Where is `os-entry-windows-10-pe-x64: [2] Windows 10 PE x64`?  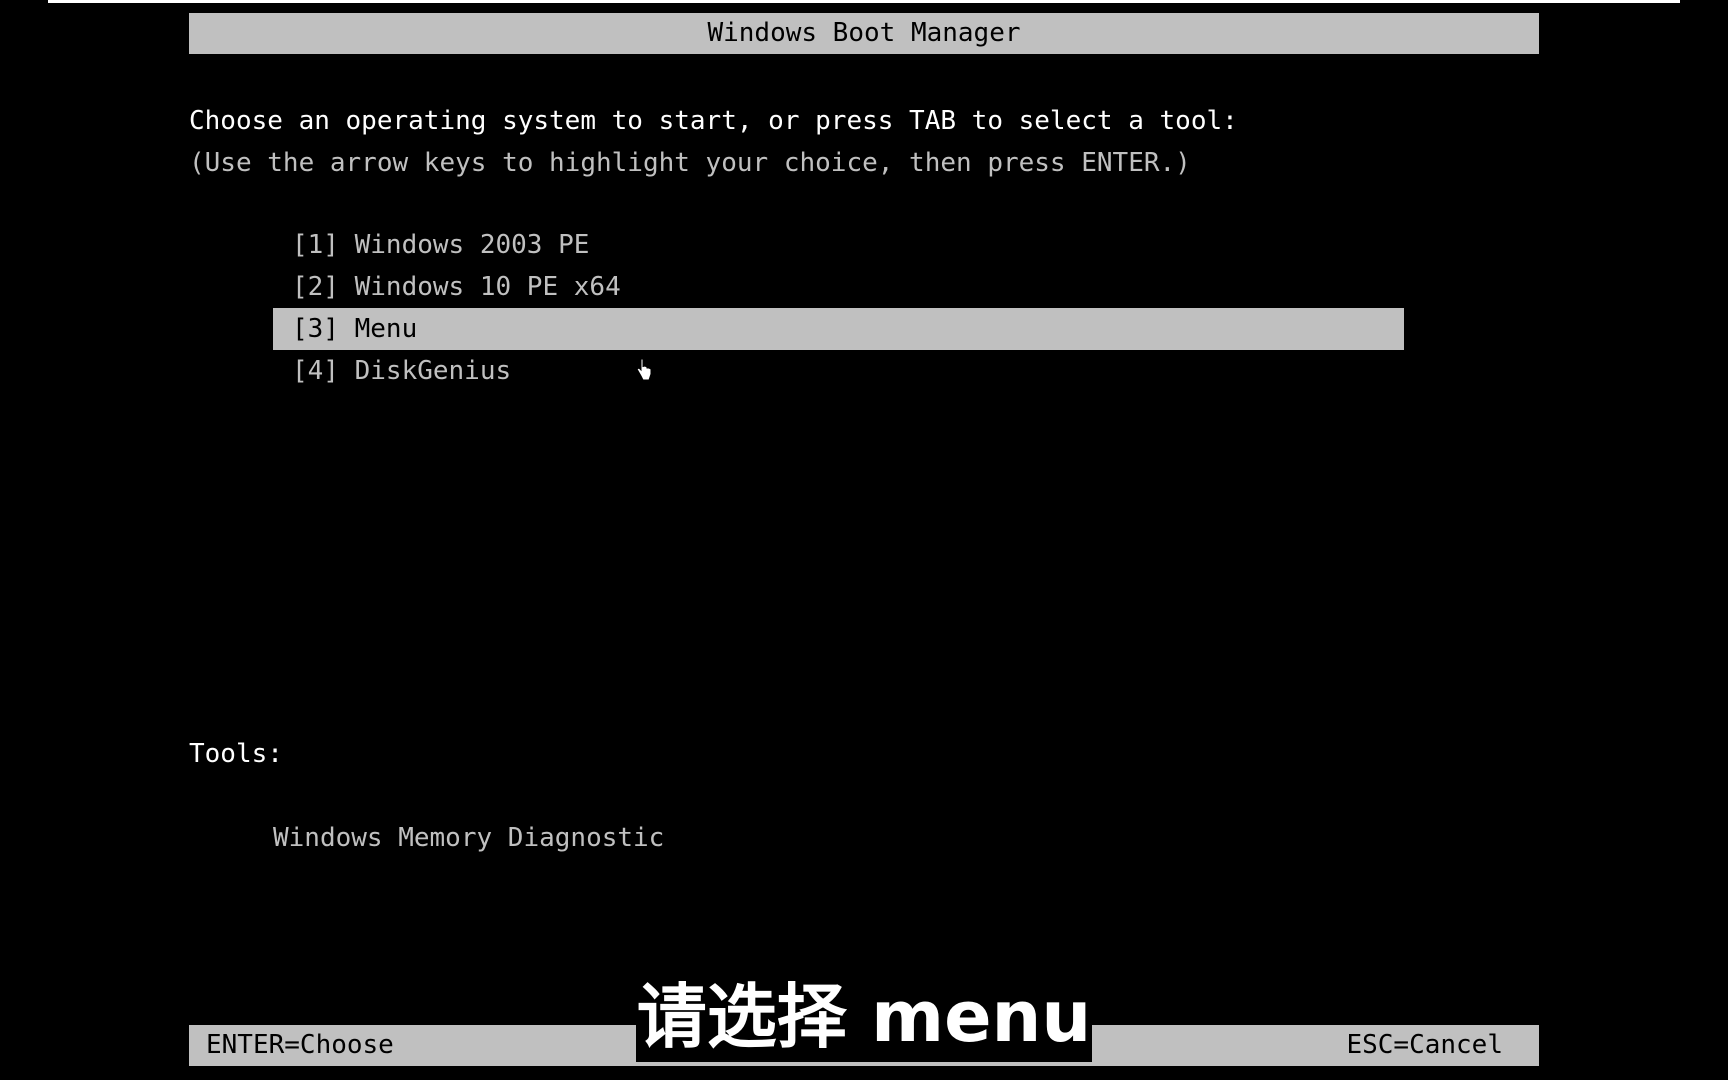
os-entry-windows-10-pe-x64: [2] Windows 10 PE x64 is located at coordinates (838, 287).